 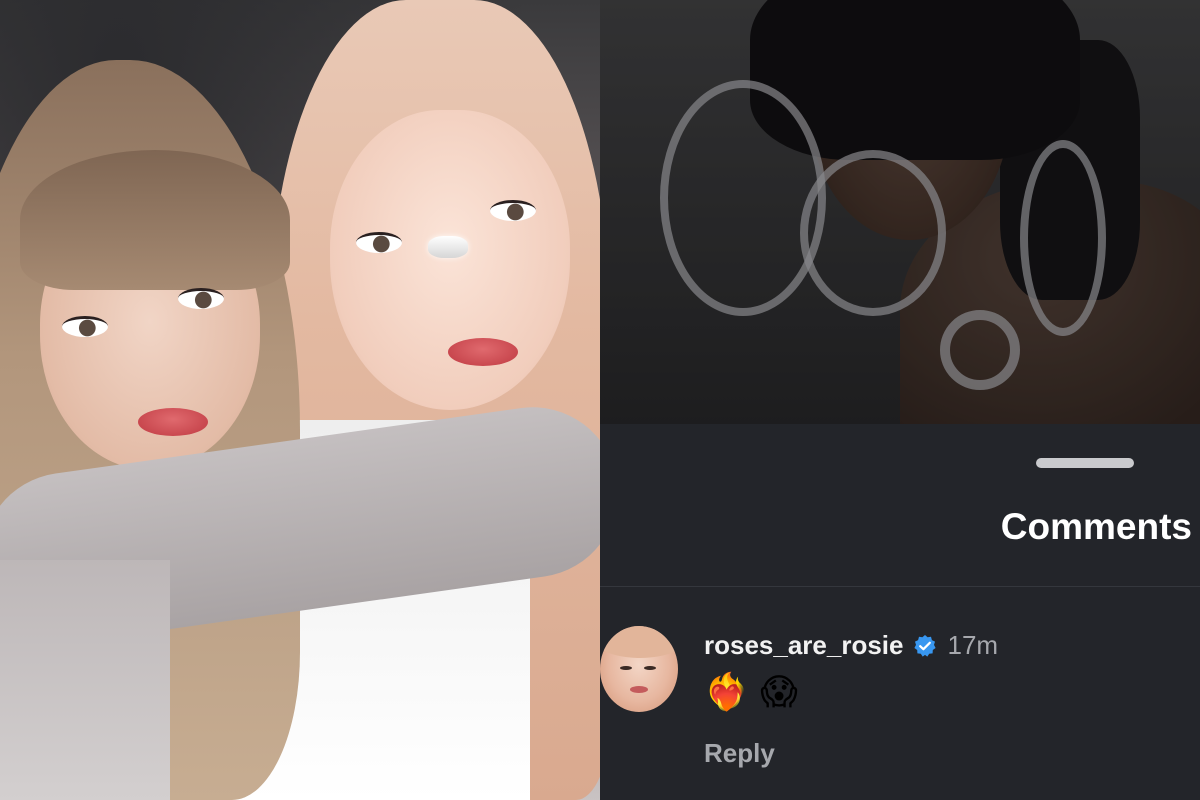 I want to click on avatar-hair, so click(x=639, y=642).